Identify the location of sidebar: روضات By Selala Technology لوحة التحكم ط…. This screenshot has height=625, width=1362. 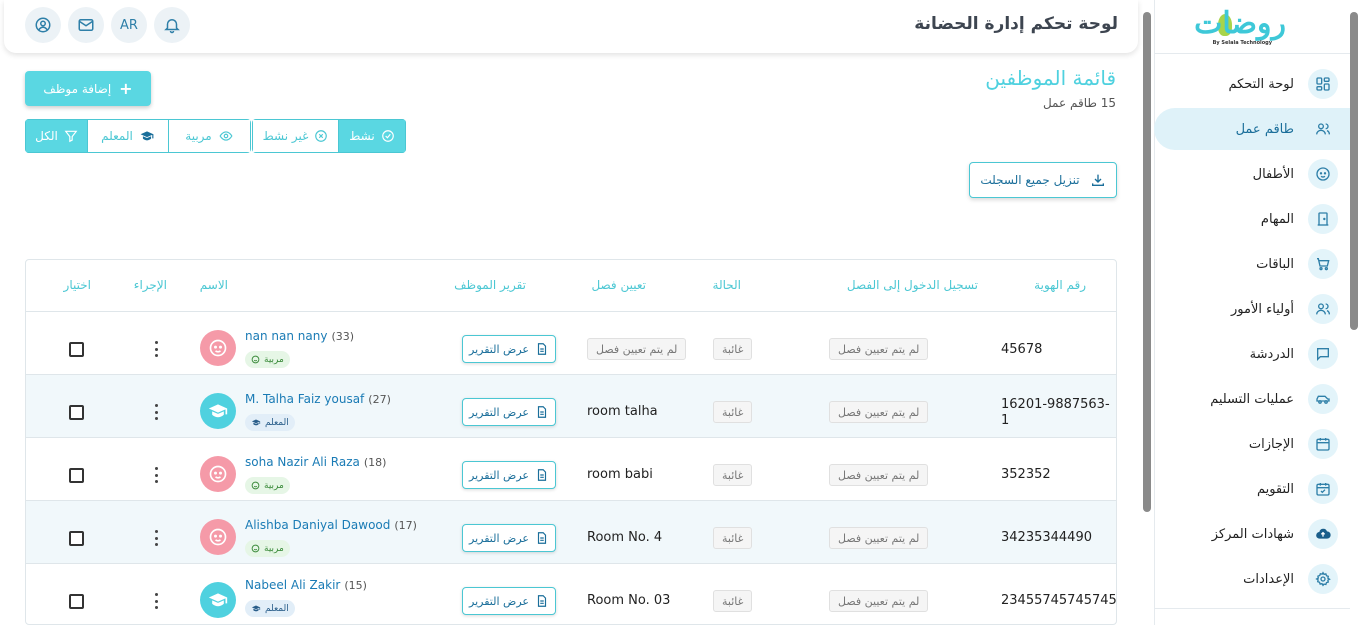
(1252, 312).